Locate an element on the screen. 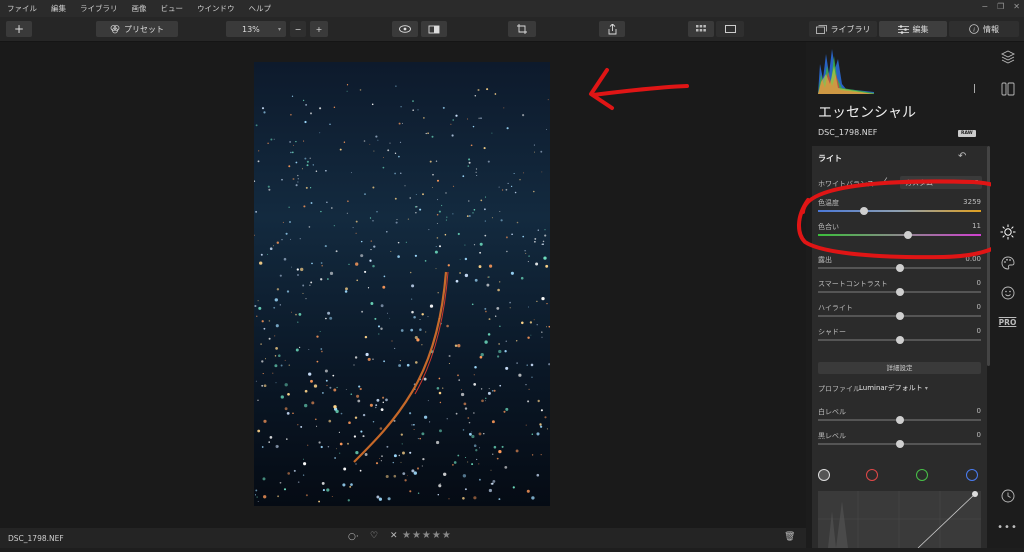  library-icon is located at coordinates (821, 29).